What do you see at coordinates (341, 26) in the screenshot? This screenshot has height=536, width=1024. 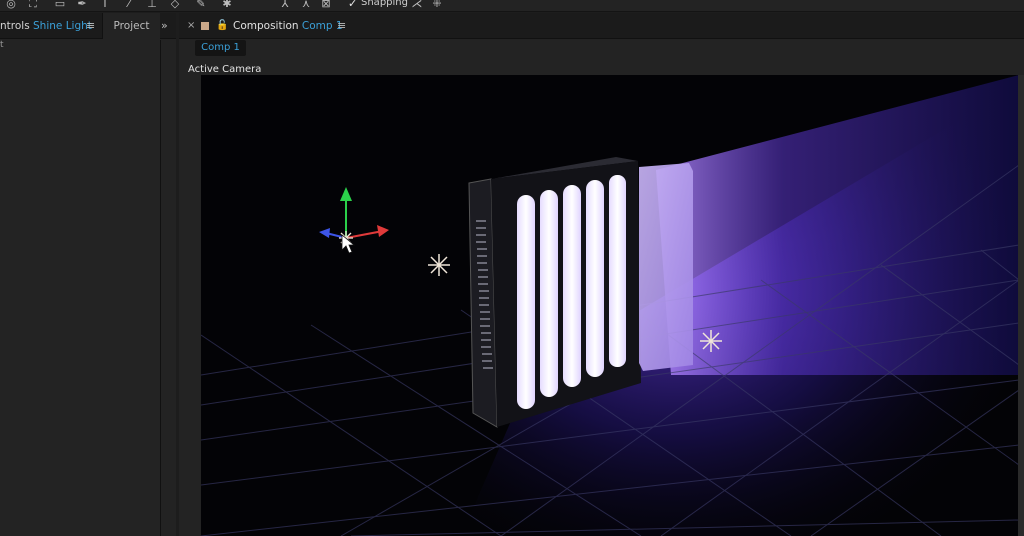 I see `composition-menu-icon: ≡` at bounding box center [341, 26].